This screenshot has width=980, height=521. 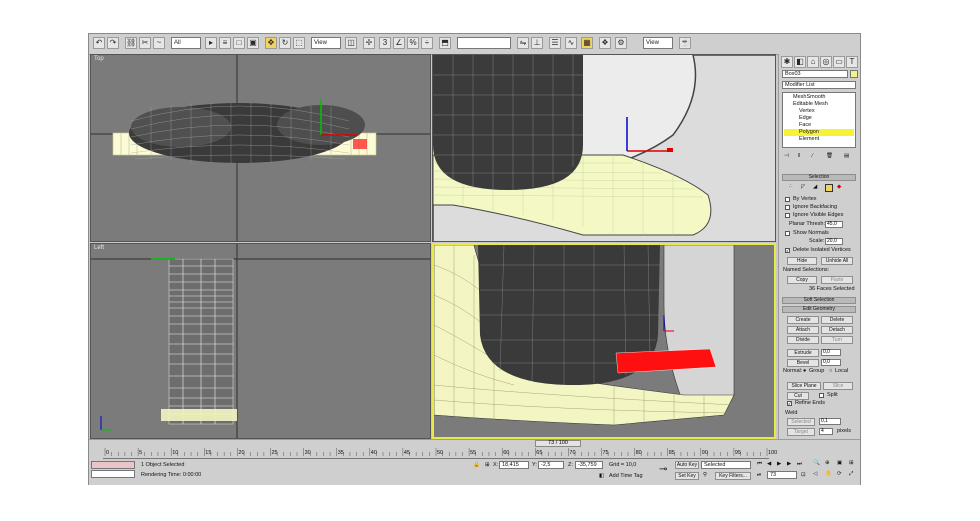 I want to click on zoom-all-icon: ⊕, so click(x=827, y=463).